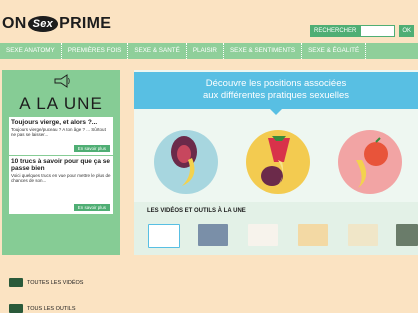  What do you see at coordinates (378, 31) in the screenshot?
I see `search-input` at bounding box center [378, 31].